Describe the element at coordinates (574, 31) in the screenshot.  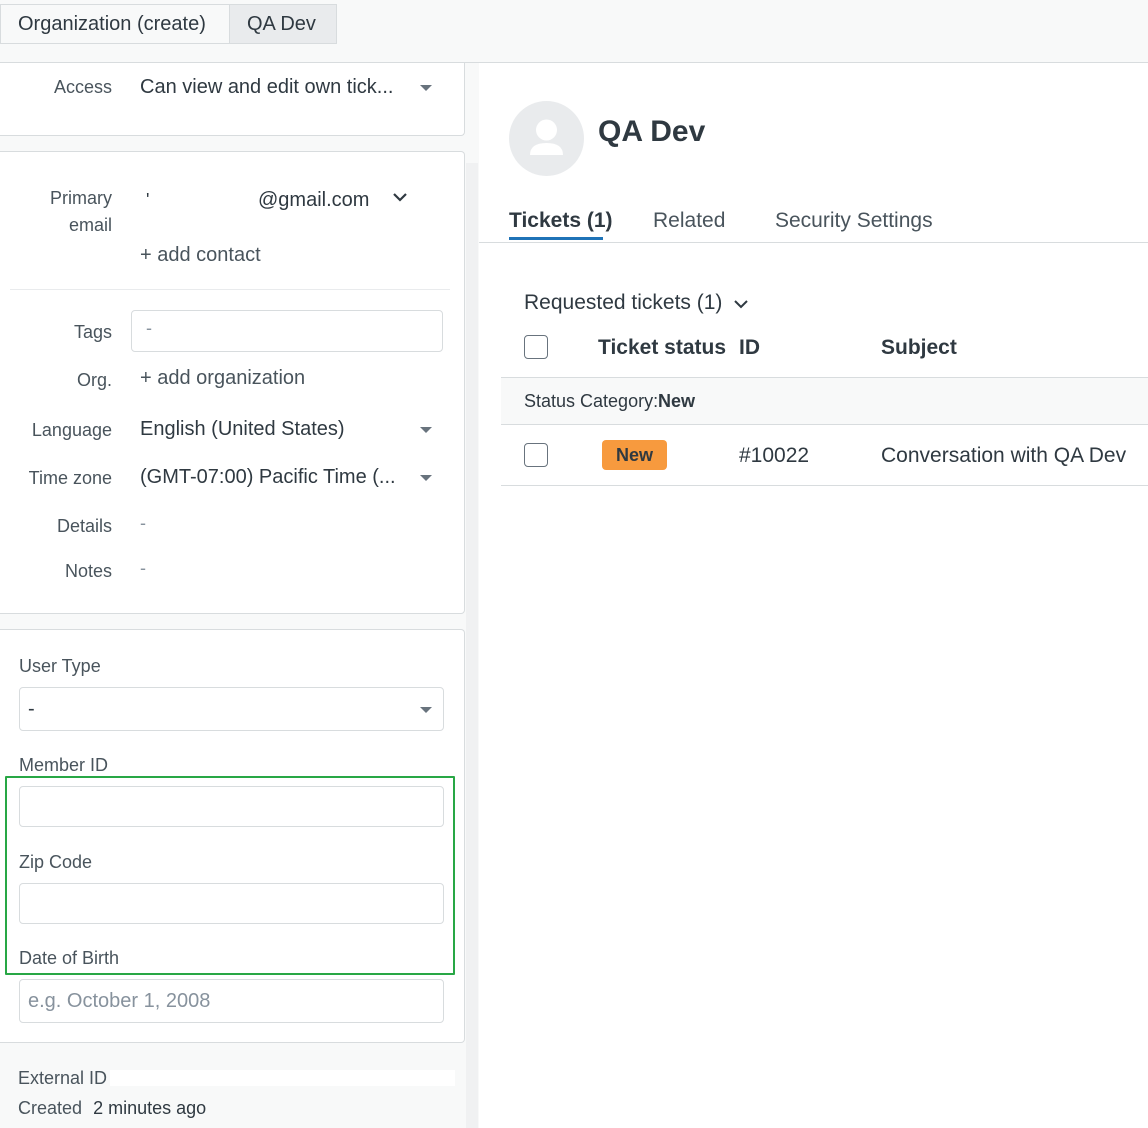
I see `workspace-tab-bar: Organization (create) QA Dev` at that location.